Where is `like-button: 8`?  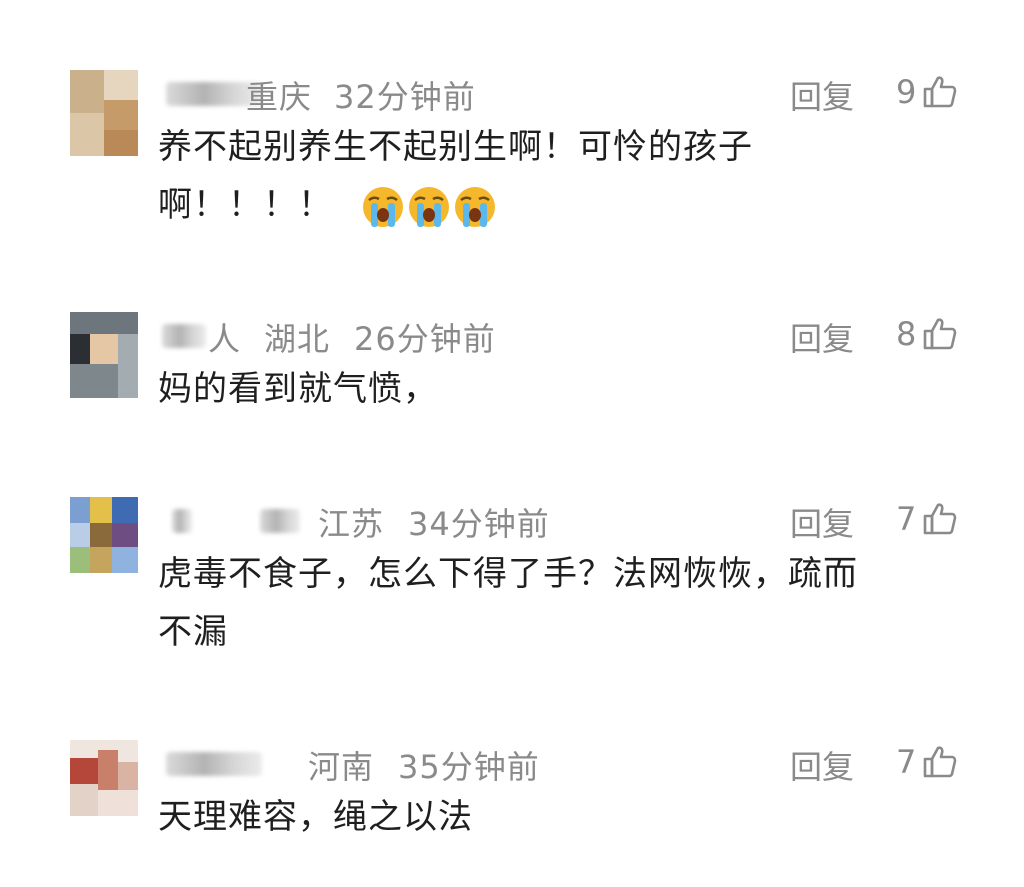
like-button: 8 is located at coordinates (927, 334).